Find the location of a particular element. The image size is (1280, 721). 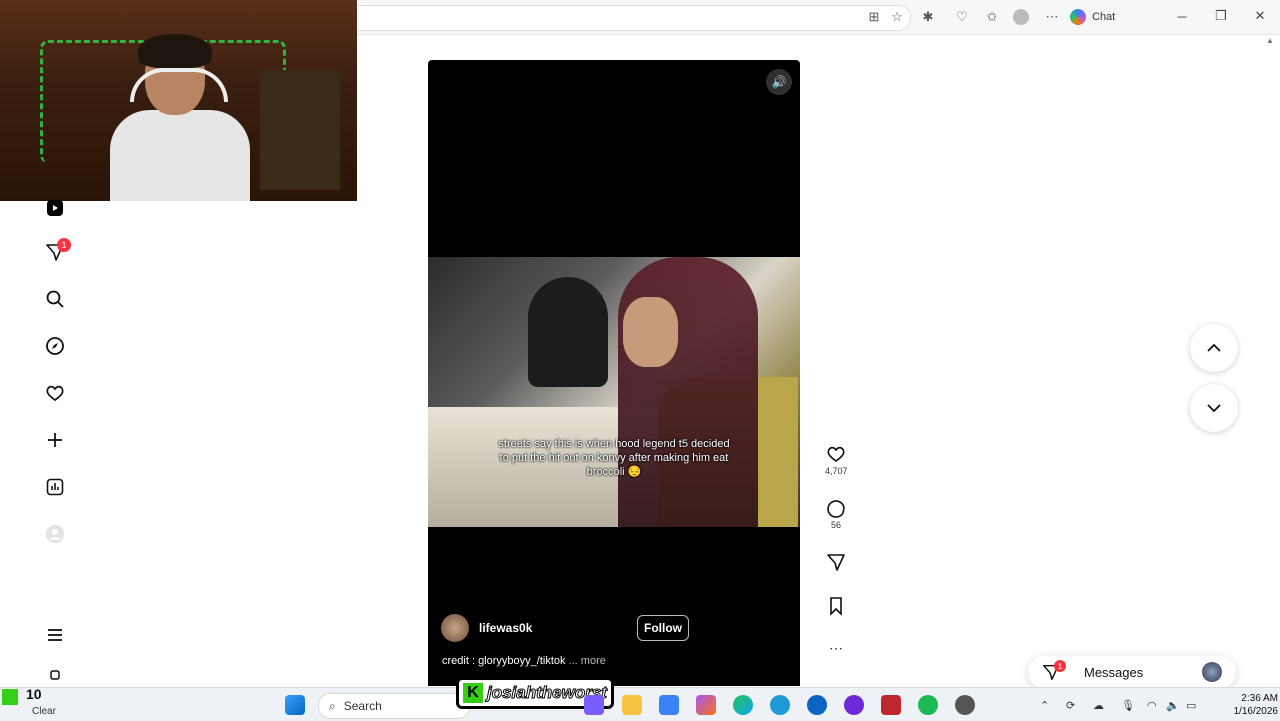

app-grid-icon: ⊞ is located at coordinates (874, 17).